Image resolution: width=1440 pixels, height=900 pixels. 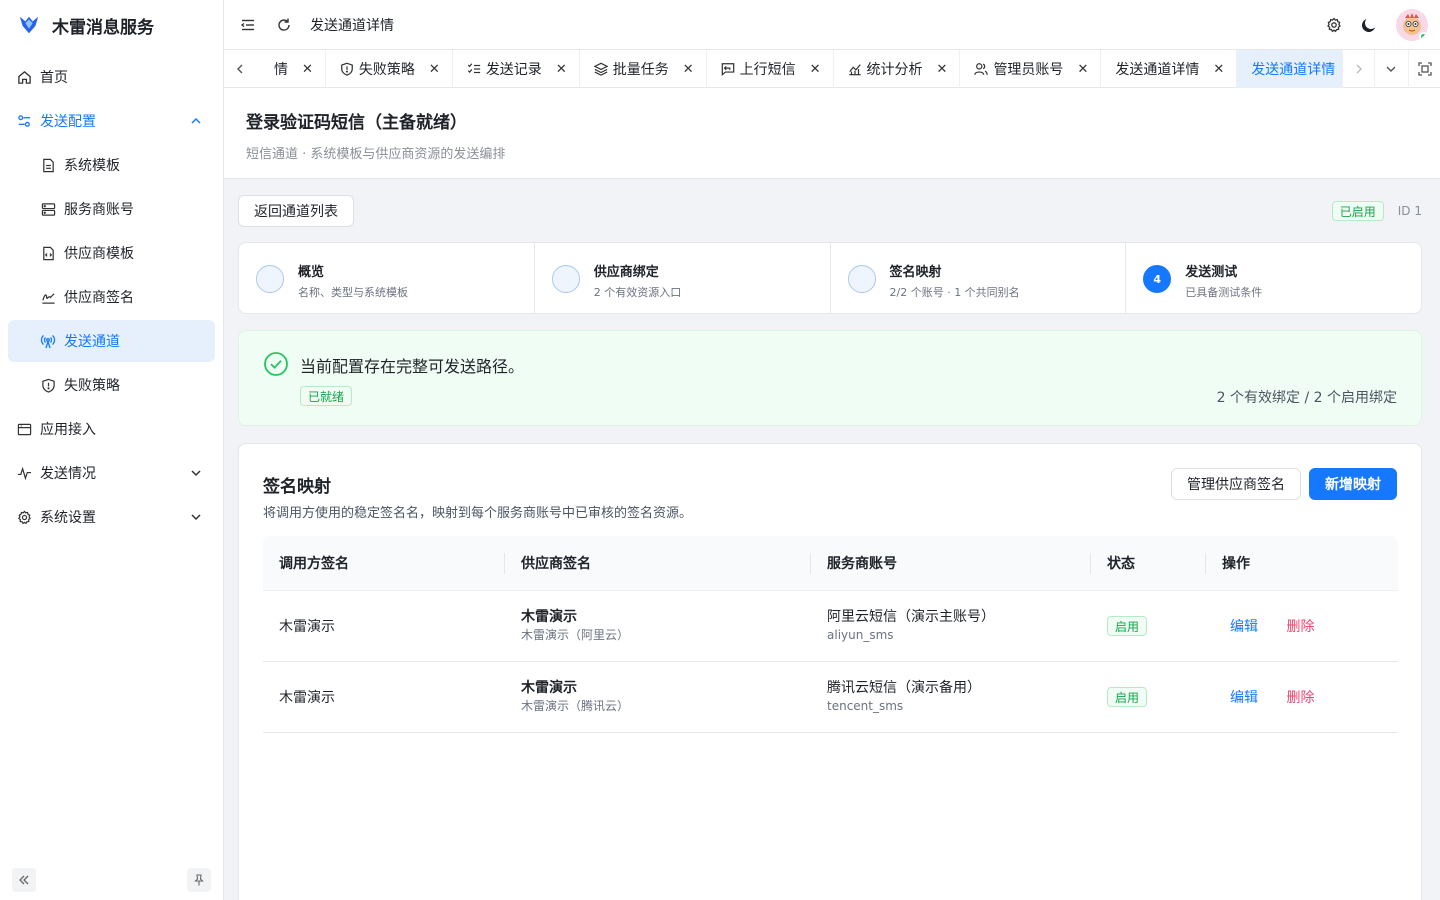 What do you see at coordinates (626, 272) in the screenshot?
I see `step-title: 供应商绑定` at bounding box center [626, 272].